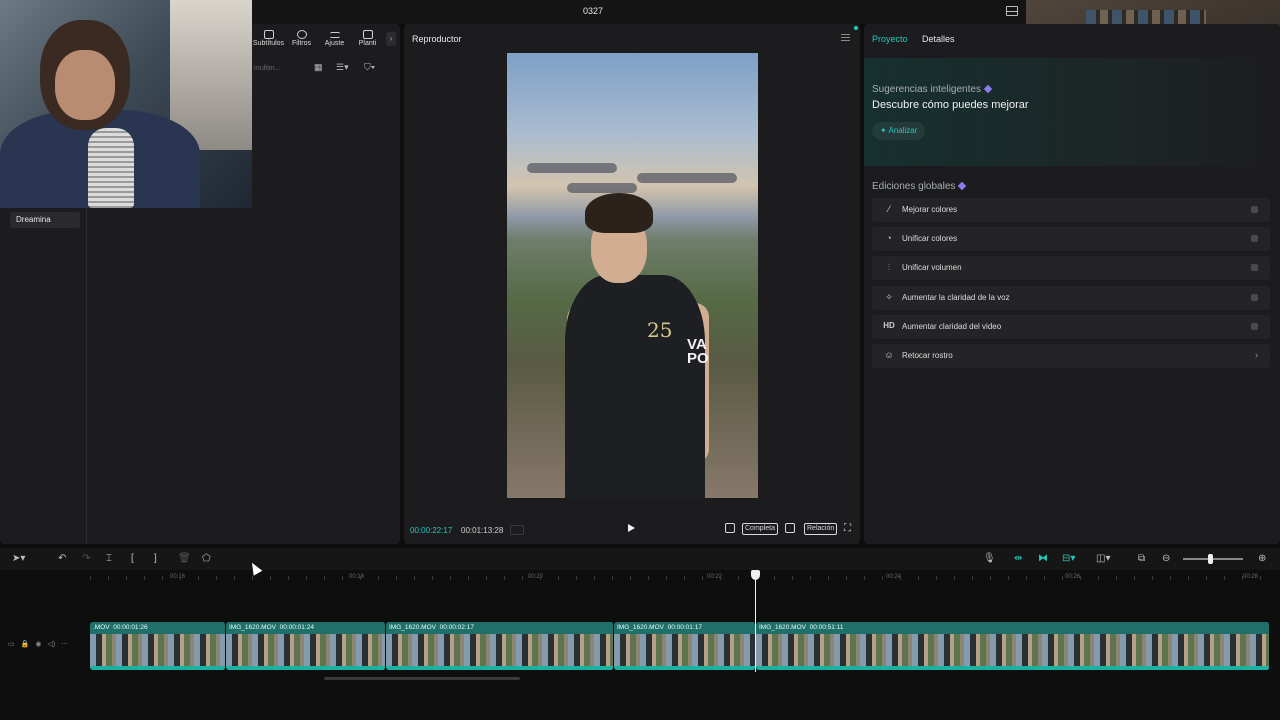  Describe the element at coordinates (938, 39) in the screenshot. I see `tab-details: Detalles` at that location.